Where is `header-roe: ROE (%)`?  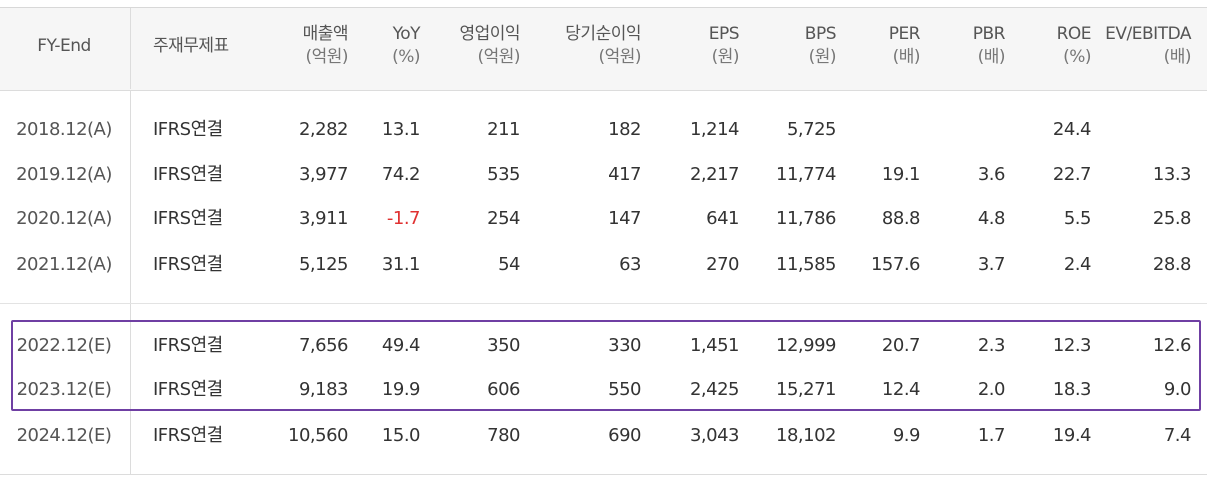
header-roe: ROE (%) is located at coordinates (1051, 46).